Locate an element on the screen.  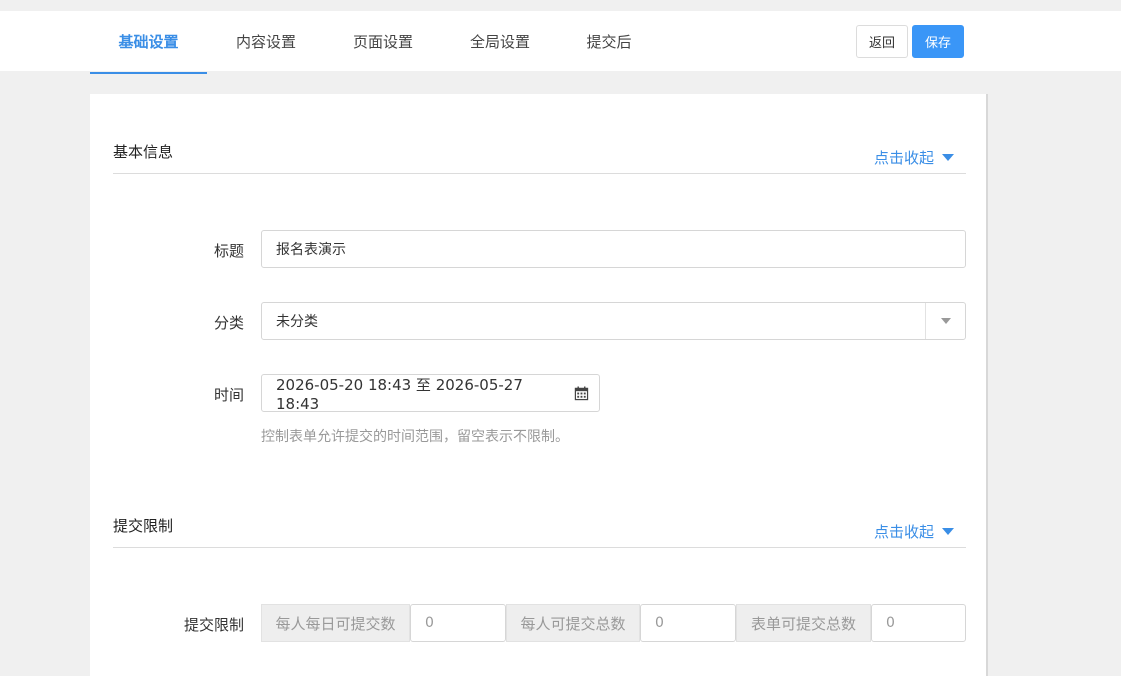
submit-limit-input-group: 每人每日可提交数 0 每人可提交总数 0 表单可提交总数 0 is located at coordinates (614, 623).